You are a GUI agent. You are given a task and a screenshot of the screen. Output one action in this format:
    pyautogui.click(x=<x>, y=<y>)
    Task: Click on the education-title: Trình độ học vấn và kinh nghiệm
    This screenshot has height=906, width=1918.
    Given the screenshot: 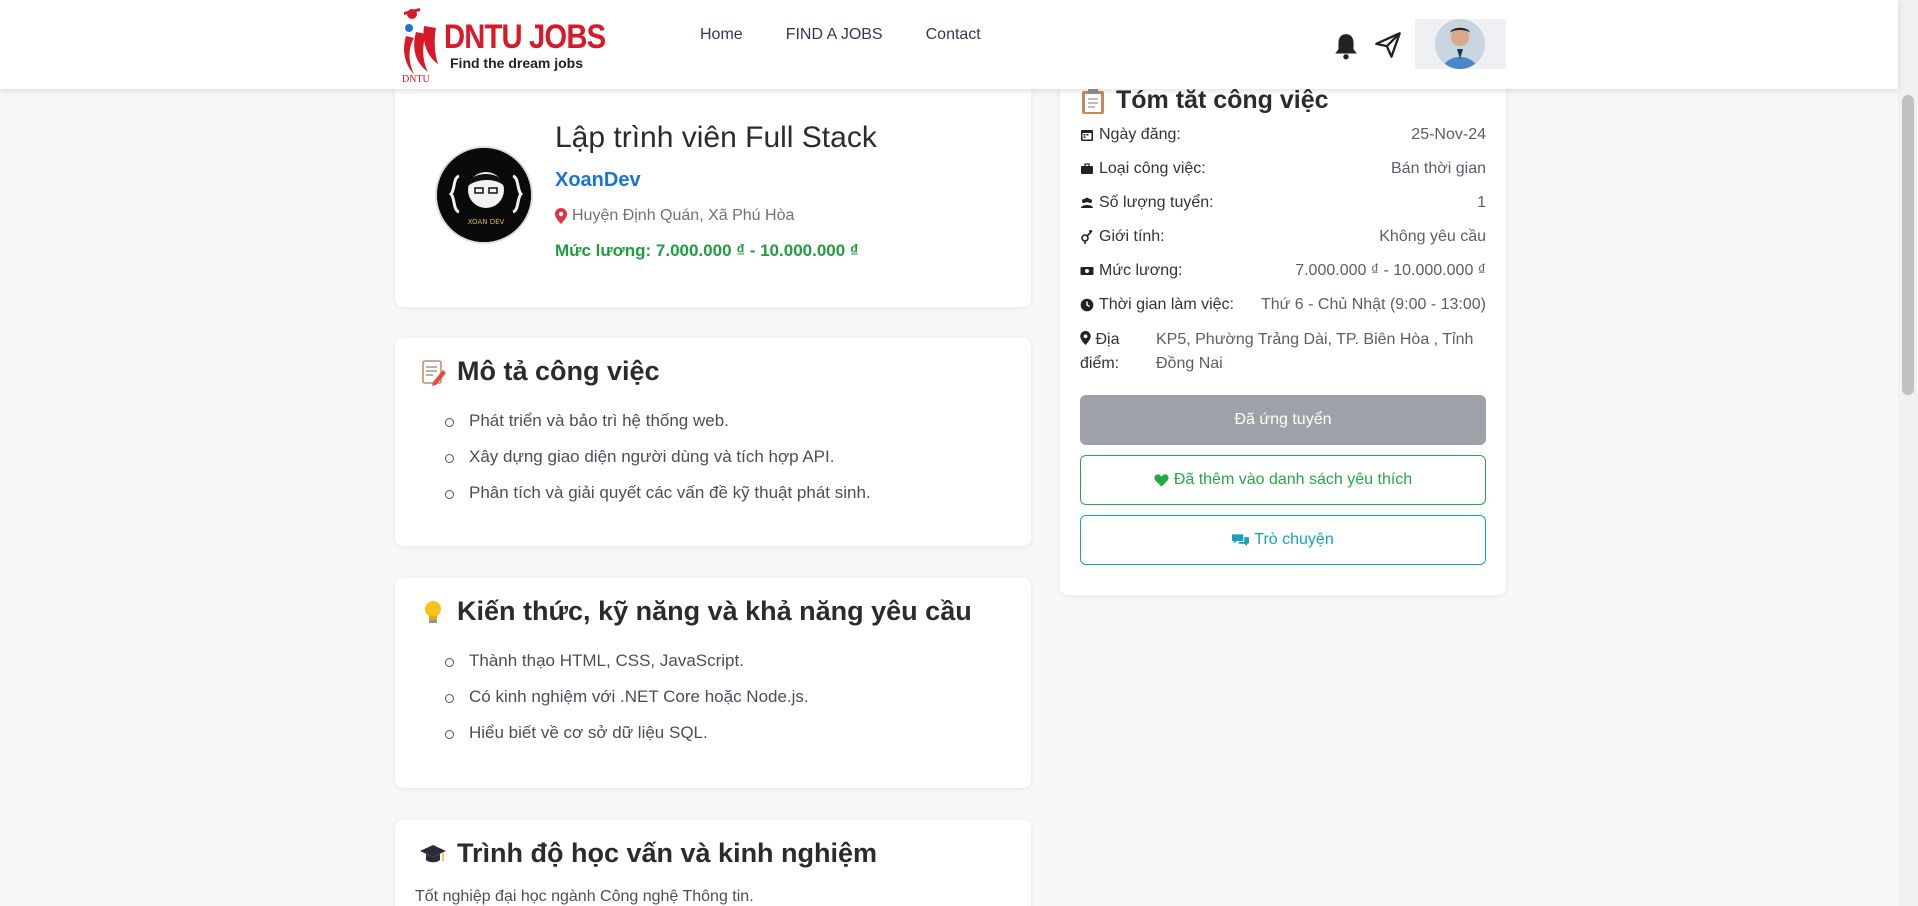 What is the action you would take?
    pyautogui.click(x=648, y=853)
    